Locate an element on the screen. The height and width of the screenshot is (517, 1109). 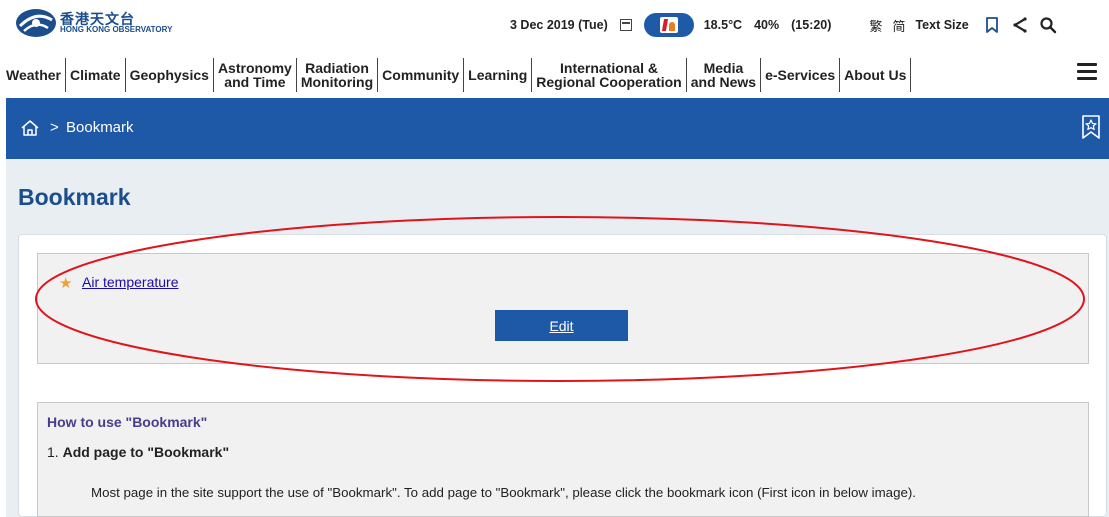
fire-danger-warning-icon is located at coordinates (668, 25).